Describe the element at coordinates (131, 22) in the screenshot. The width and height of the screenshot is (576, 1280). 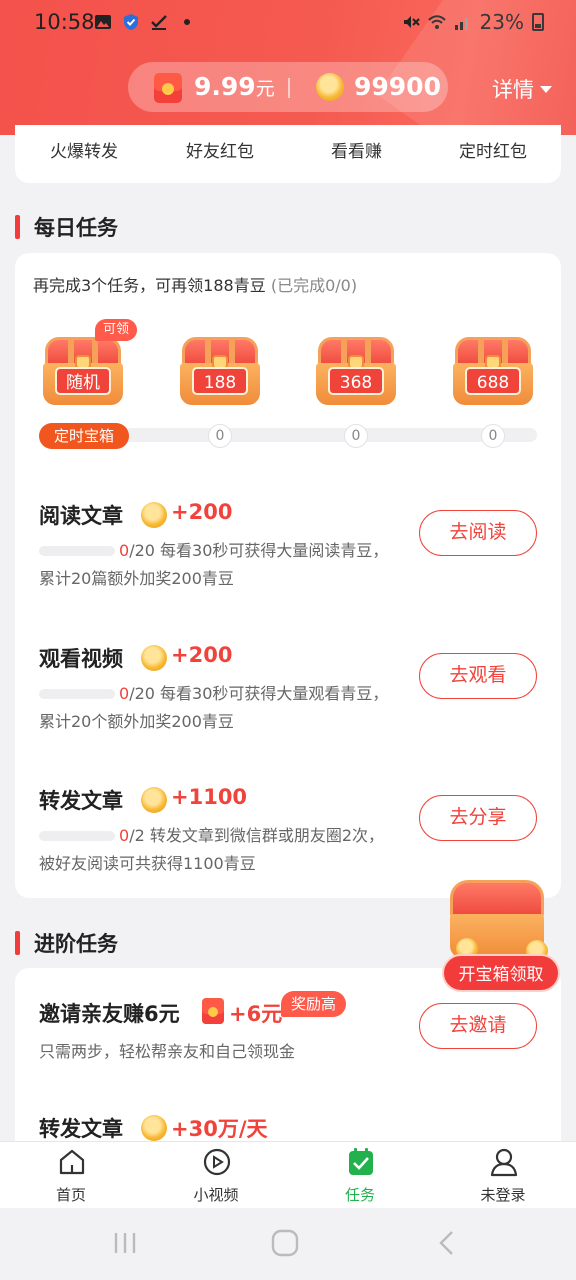
I see `shield-icon` at that location.